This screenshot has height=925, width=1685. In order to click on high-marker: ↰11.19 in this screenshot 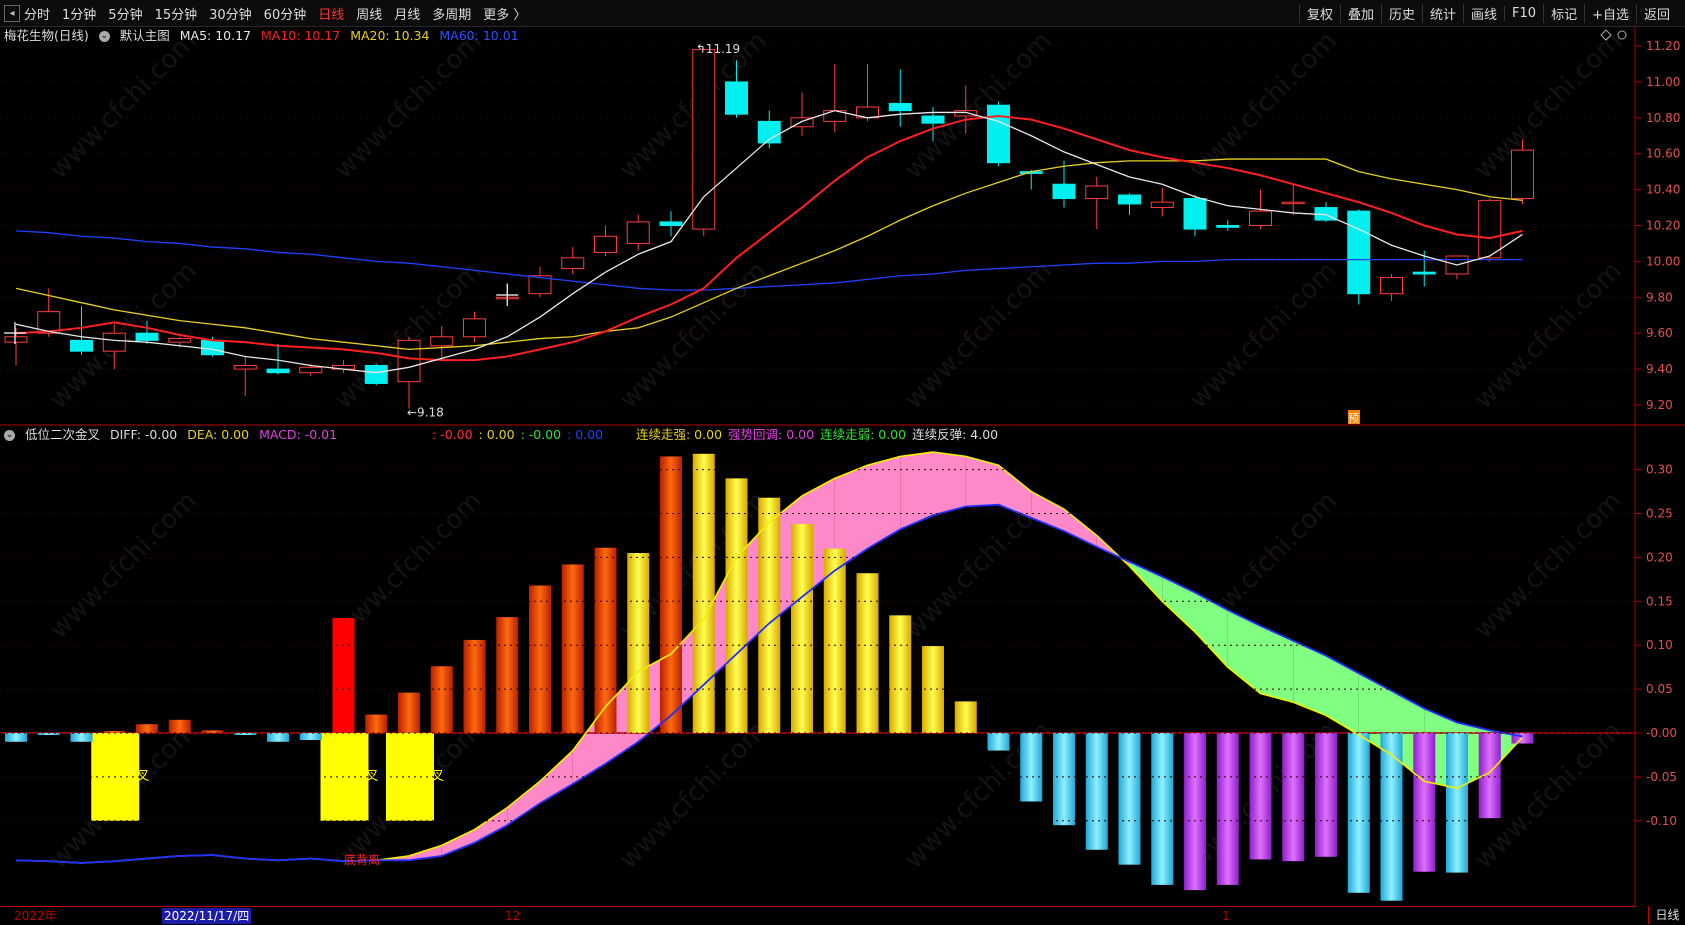, I will do `click(718, 49)`.